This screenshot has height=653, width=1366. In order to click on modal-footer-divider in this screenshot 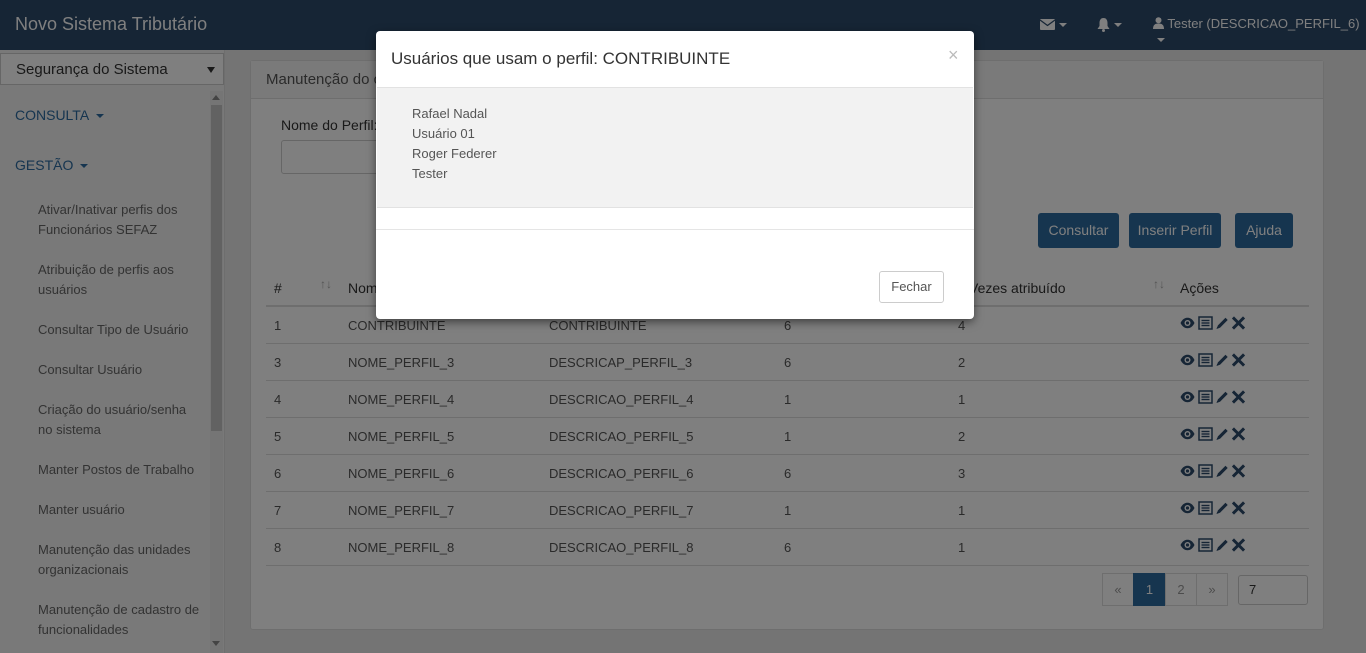, I will do `click(675, 229)`.